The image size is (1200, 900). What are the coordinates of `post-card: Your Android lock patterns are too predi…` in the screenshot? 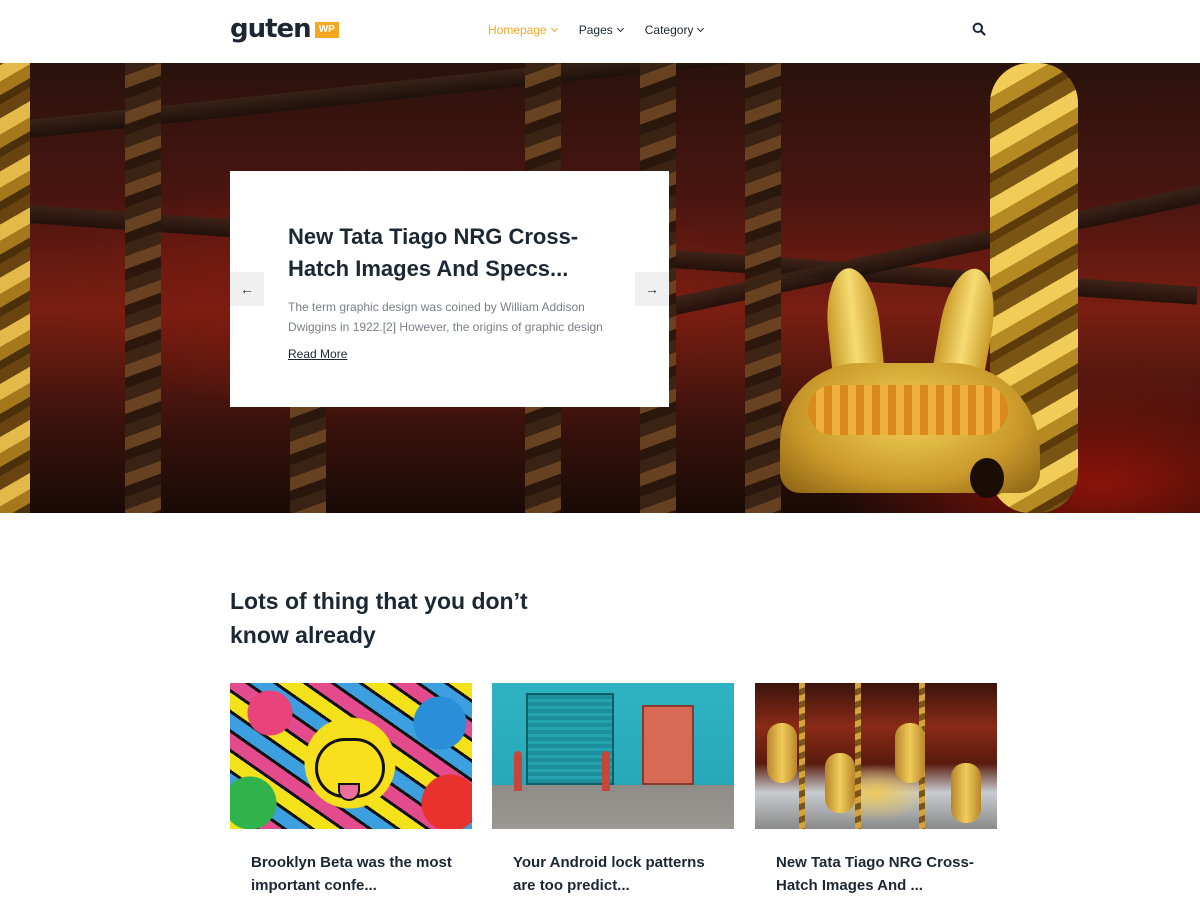 It's located at (613, 790).